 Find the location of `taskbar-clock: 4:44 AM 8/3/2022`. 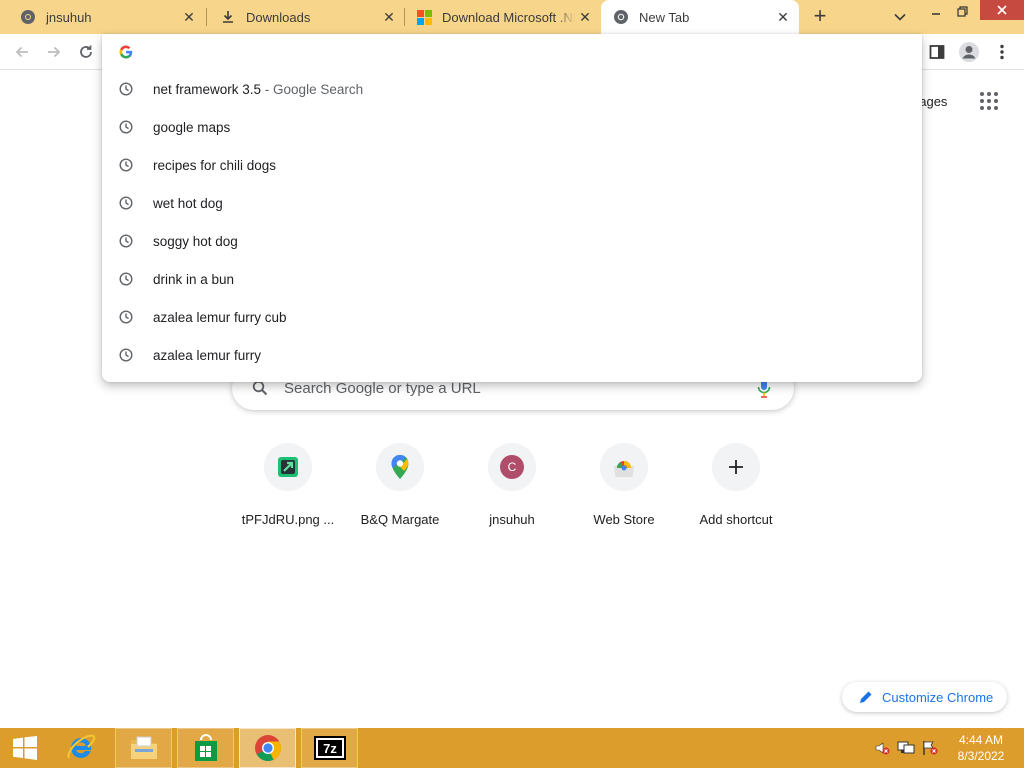

taskbar-clock: 4:44 AM 8/3/2022 is located at coordinates (981, 748).